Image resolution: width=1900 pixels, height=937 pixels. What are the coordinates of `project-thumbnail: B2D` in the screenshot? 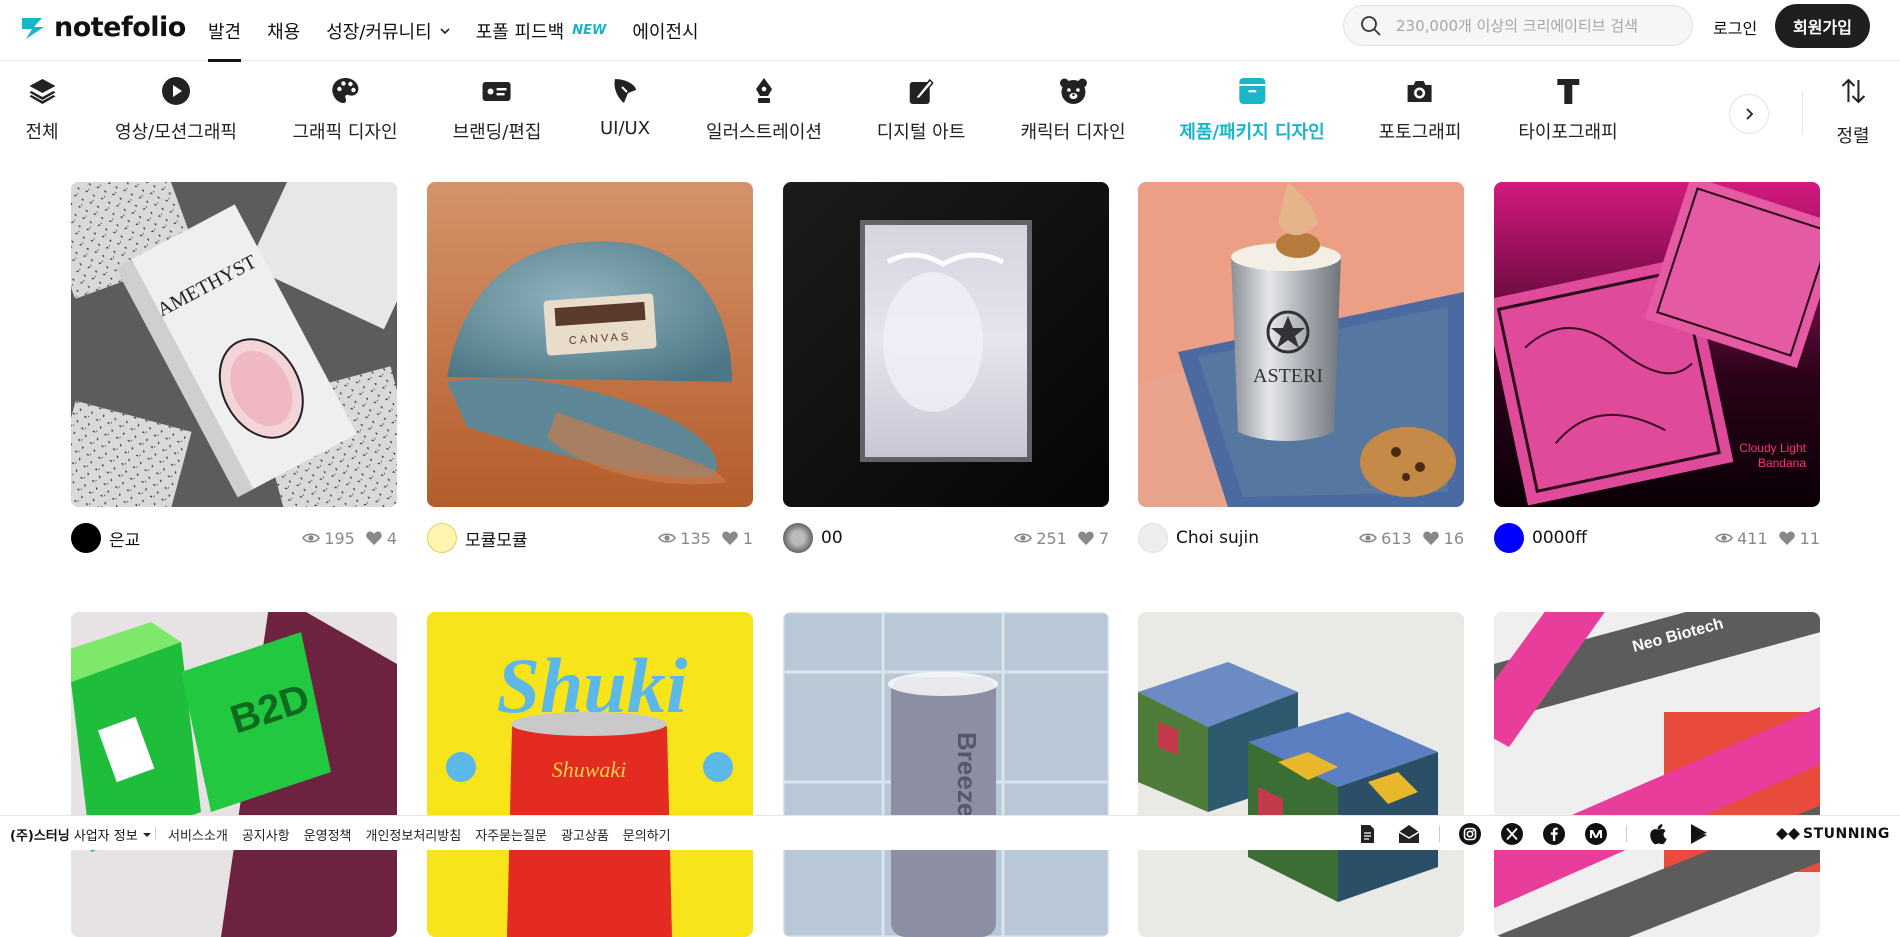 It's located at (234, 774).